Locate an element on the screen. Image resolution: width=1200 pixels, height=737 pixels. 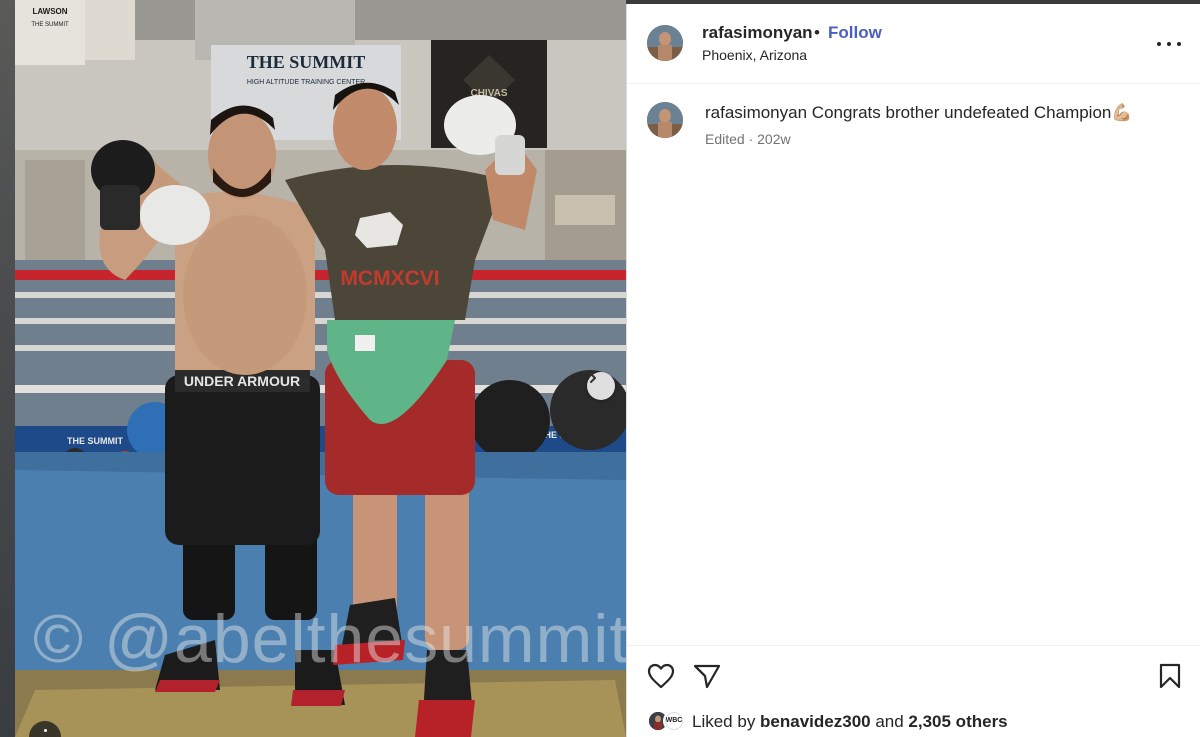
likes-text: Liked by benavidez300 and 2,305 others is located at coordinates (850, 722).